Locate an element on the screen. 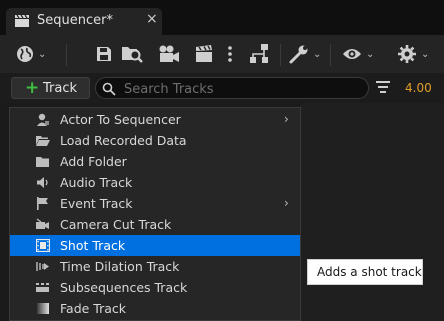 Image resolution: width=444 pixels, height=321 pixels. subsequence-icon is located at coordinates (42, 287).